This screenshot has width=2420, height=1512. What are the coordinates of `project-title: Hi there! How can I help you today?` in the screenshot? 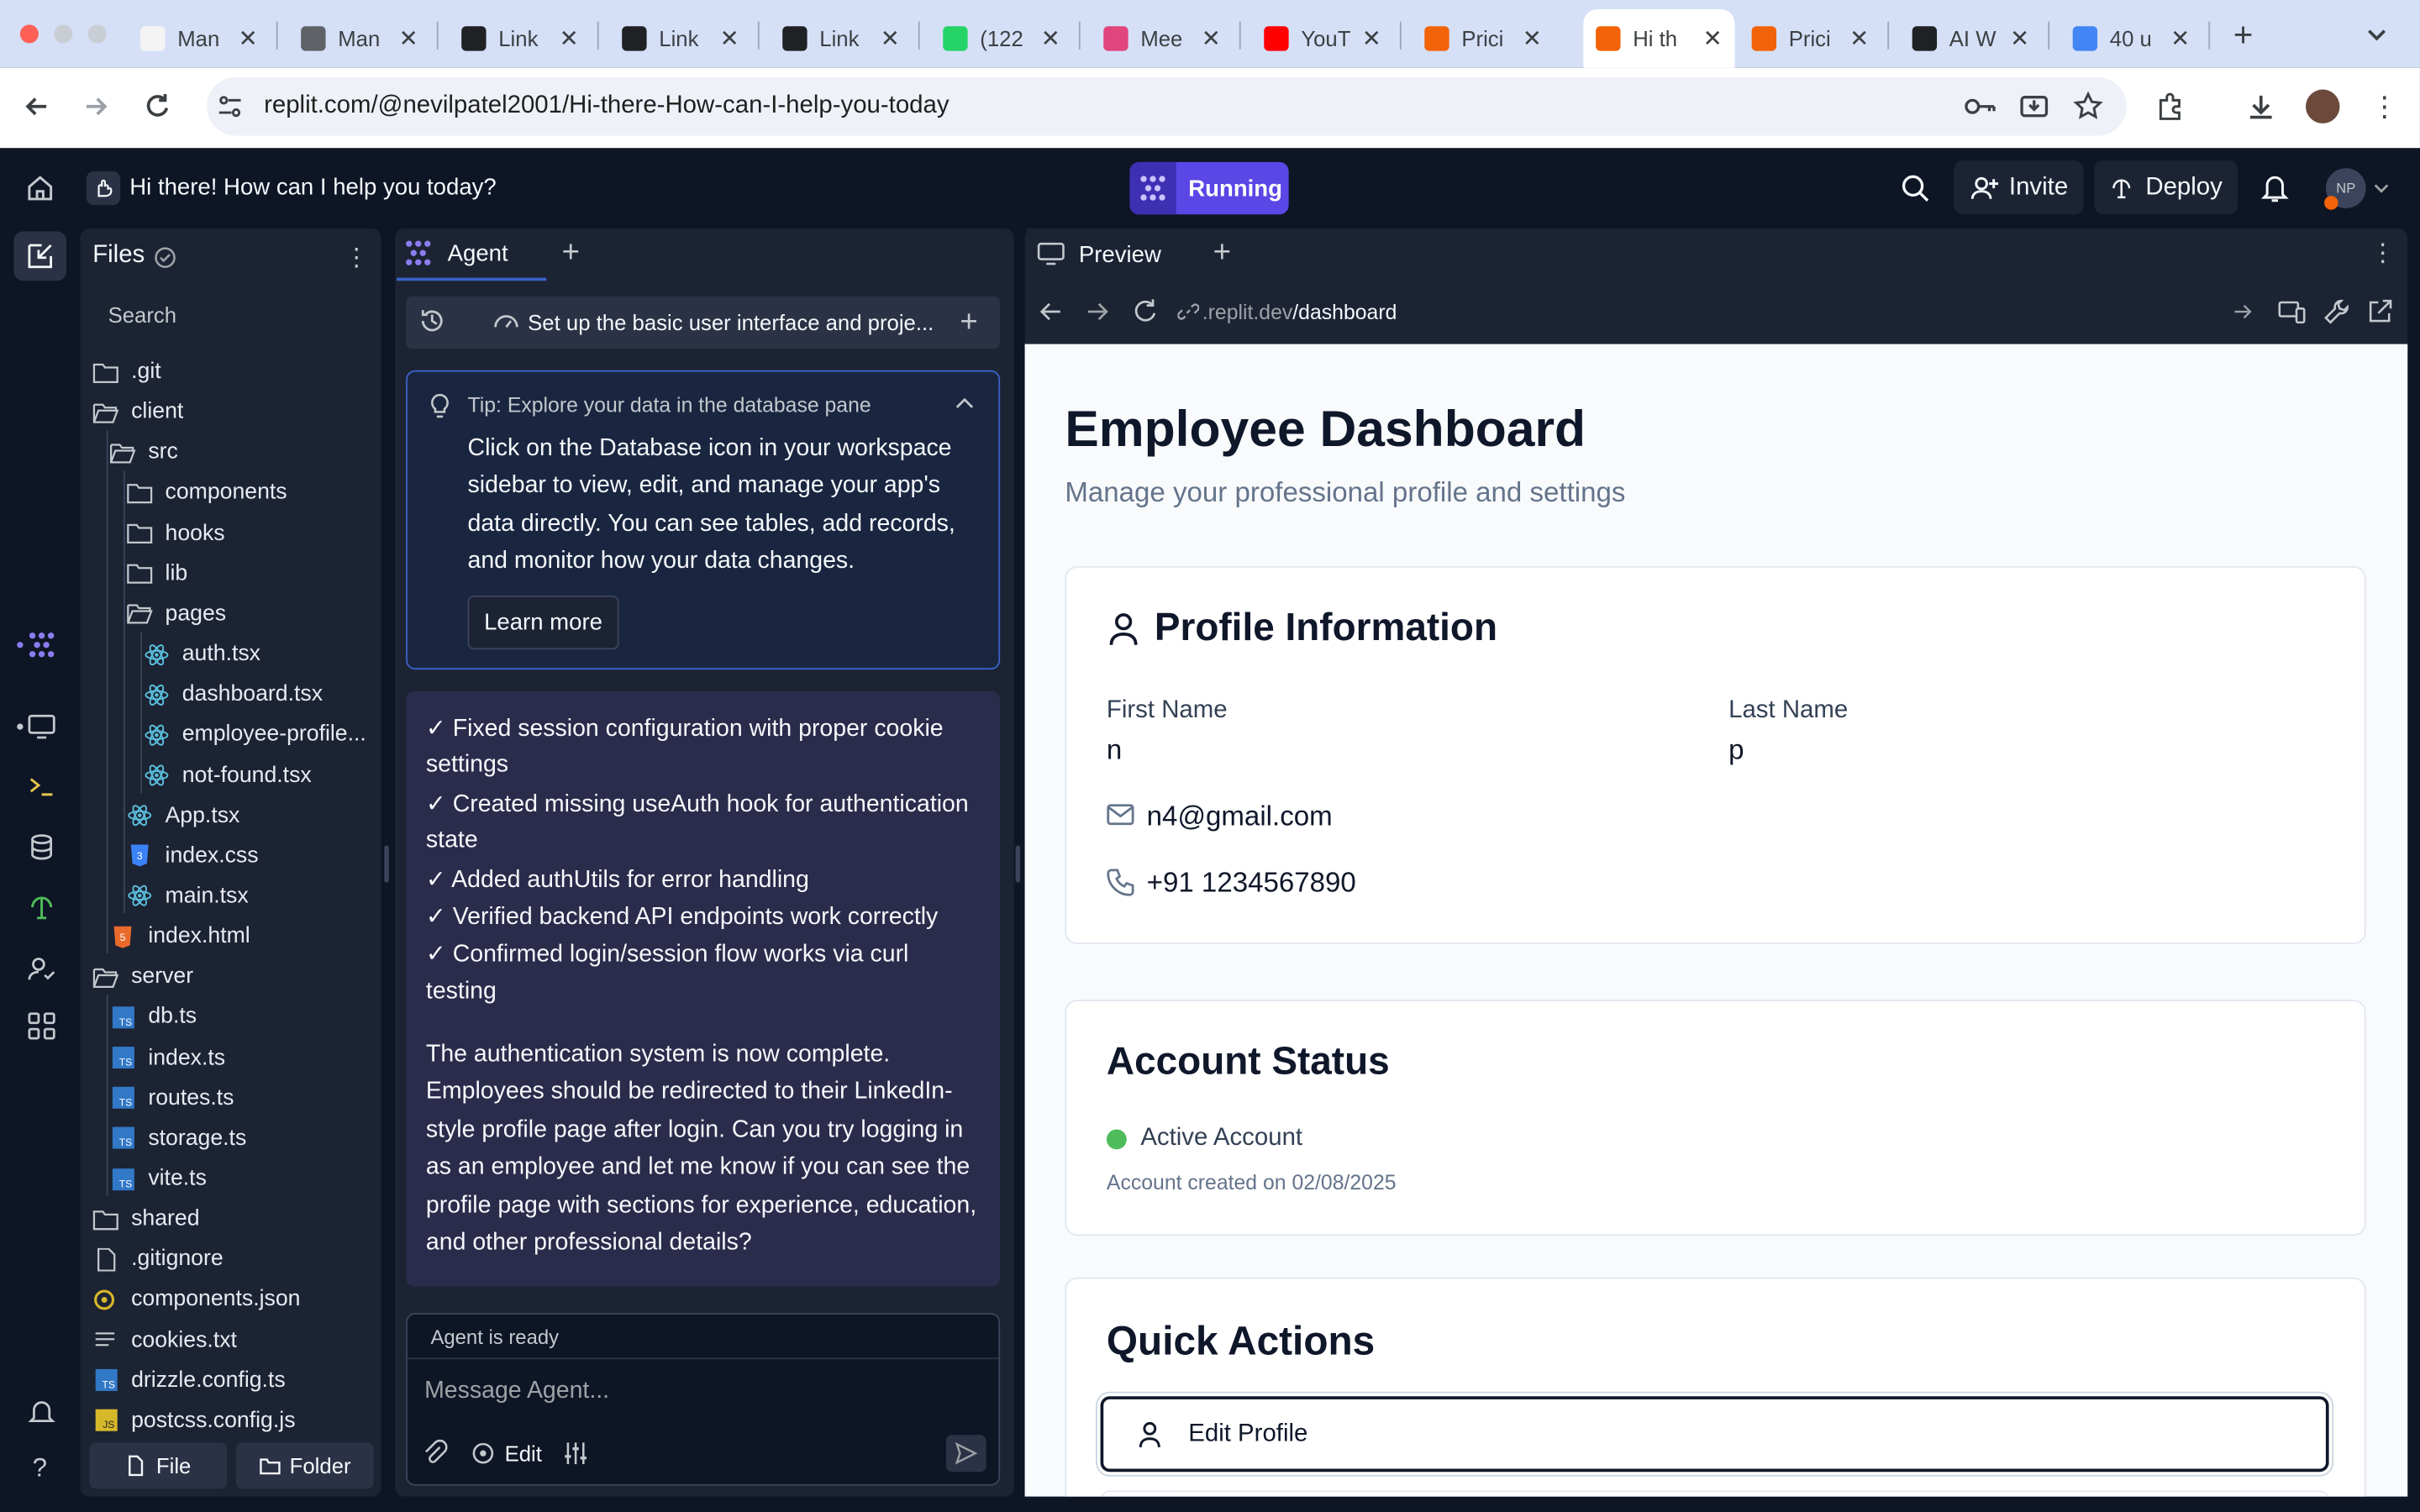 It's located at (313, 188).